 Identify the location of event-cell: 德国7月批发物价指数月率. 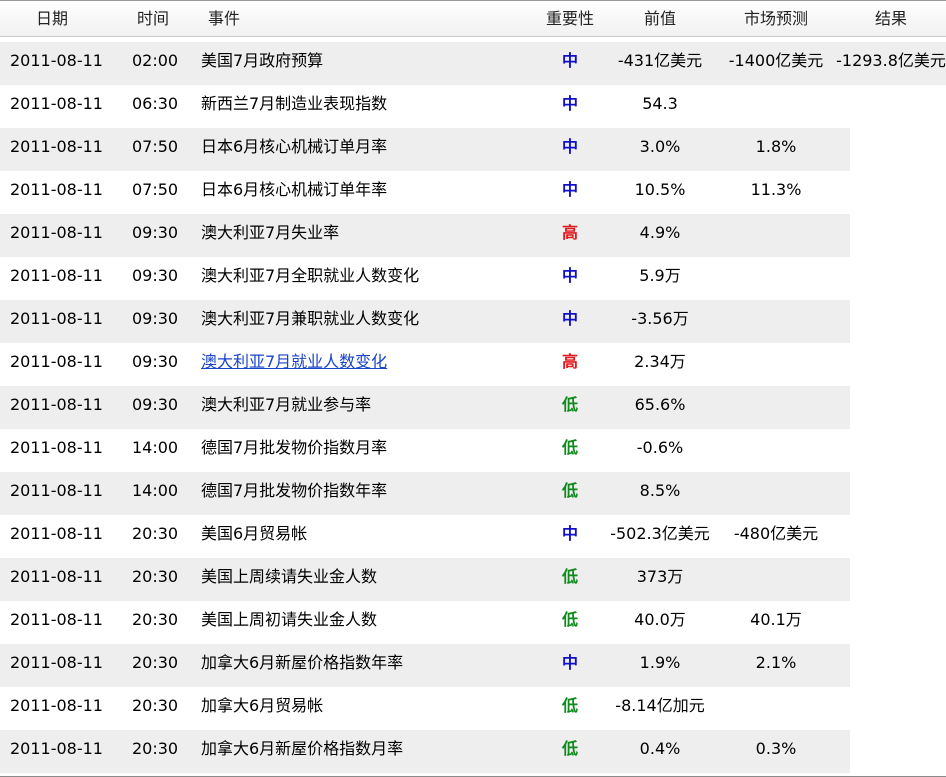
(294, 447).